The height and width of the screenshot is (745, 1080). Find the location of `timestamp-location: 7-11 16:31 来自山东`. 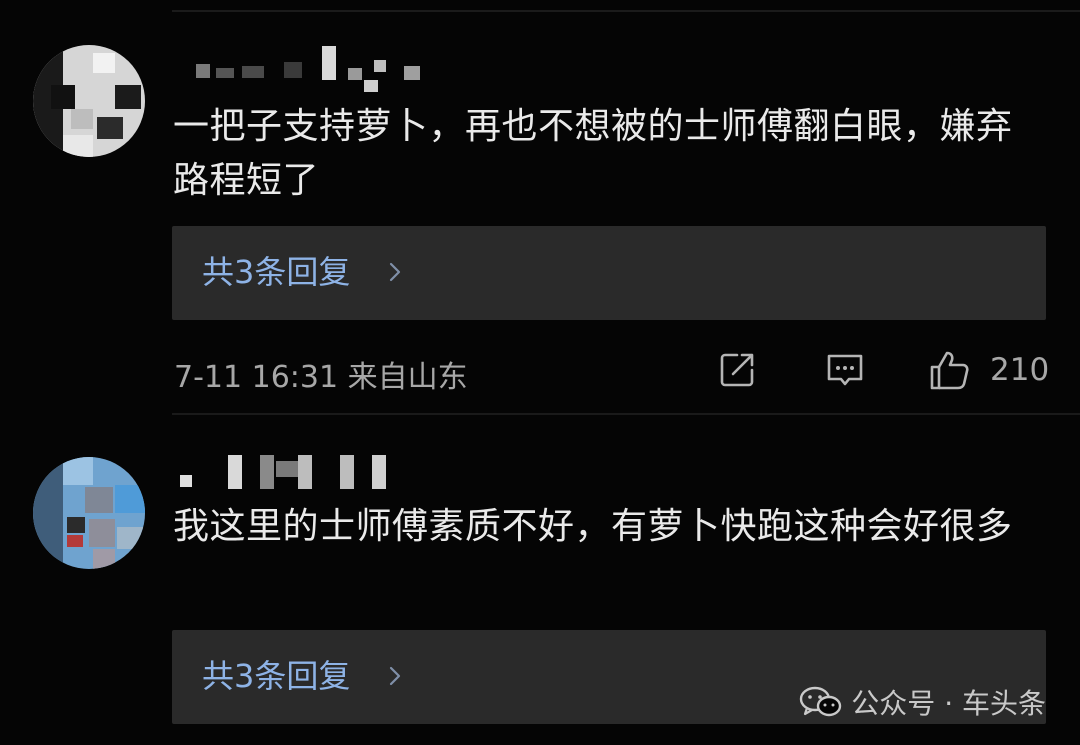

timestamp-location: 7-11 16:31 来自山东 is located at coordinates (321, 377).